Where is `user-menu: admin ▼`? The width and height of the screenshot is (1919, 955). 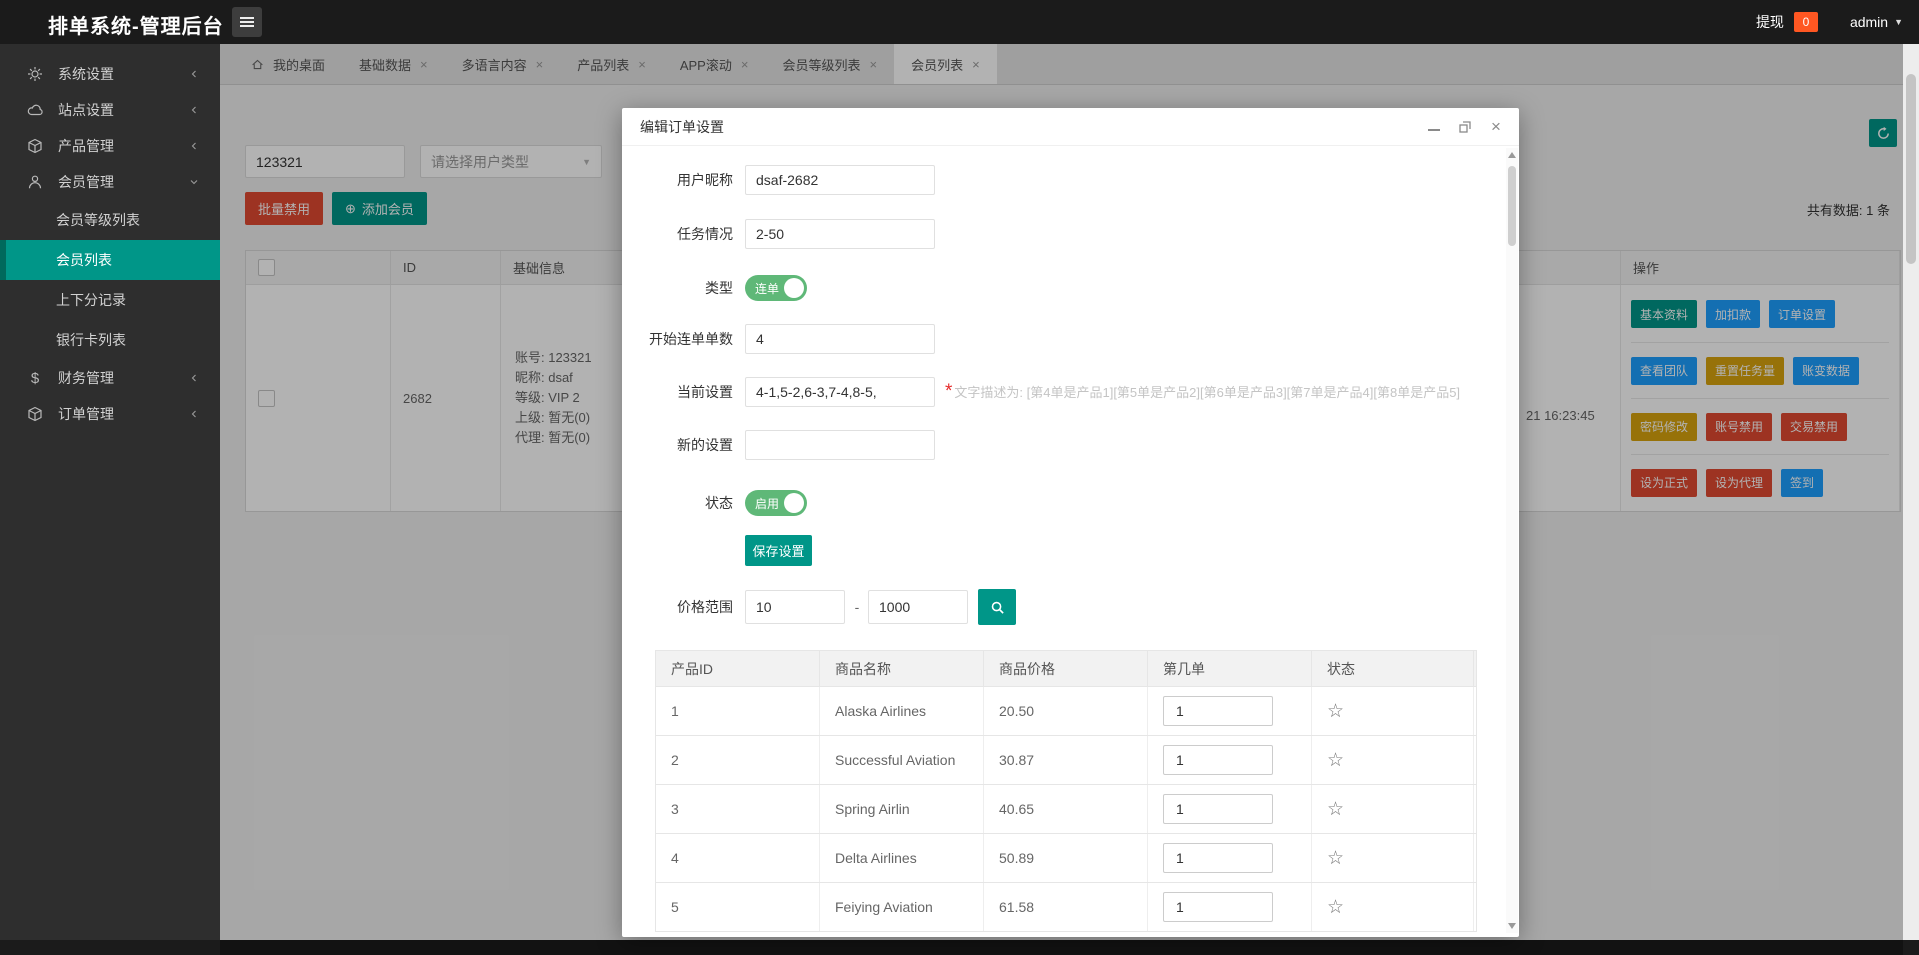
user-menu: admin ▼ is located at coordinates (1876, 22).